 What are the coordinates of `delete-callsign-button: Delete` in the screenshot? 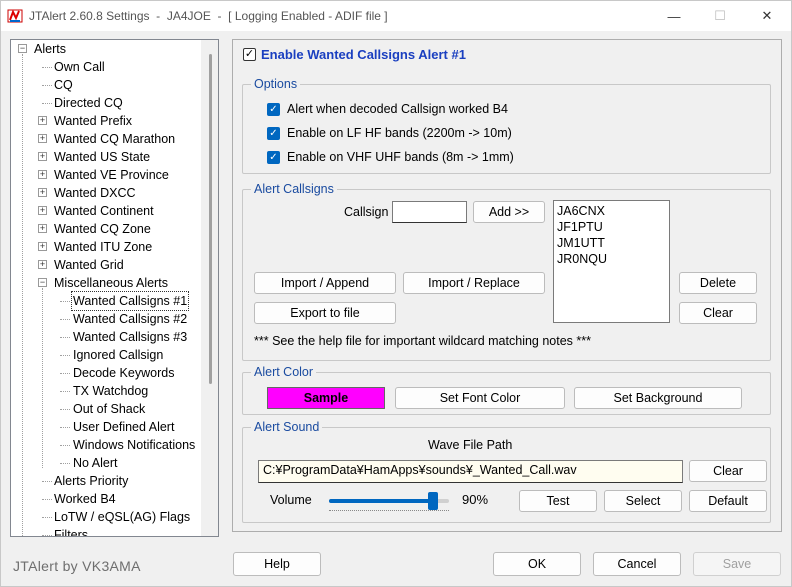 It's located at (718, 283).